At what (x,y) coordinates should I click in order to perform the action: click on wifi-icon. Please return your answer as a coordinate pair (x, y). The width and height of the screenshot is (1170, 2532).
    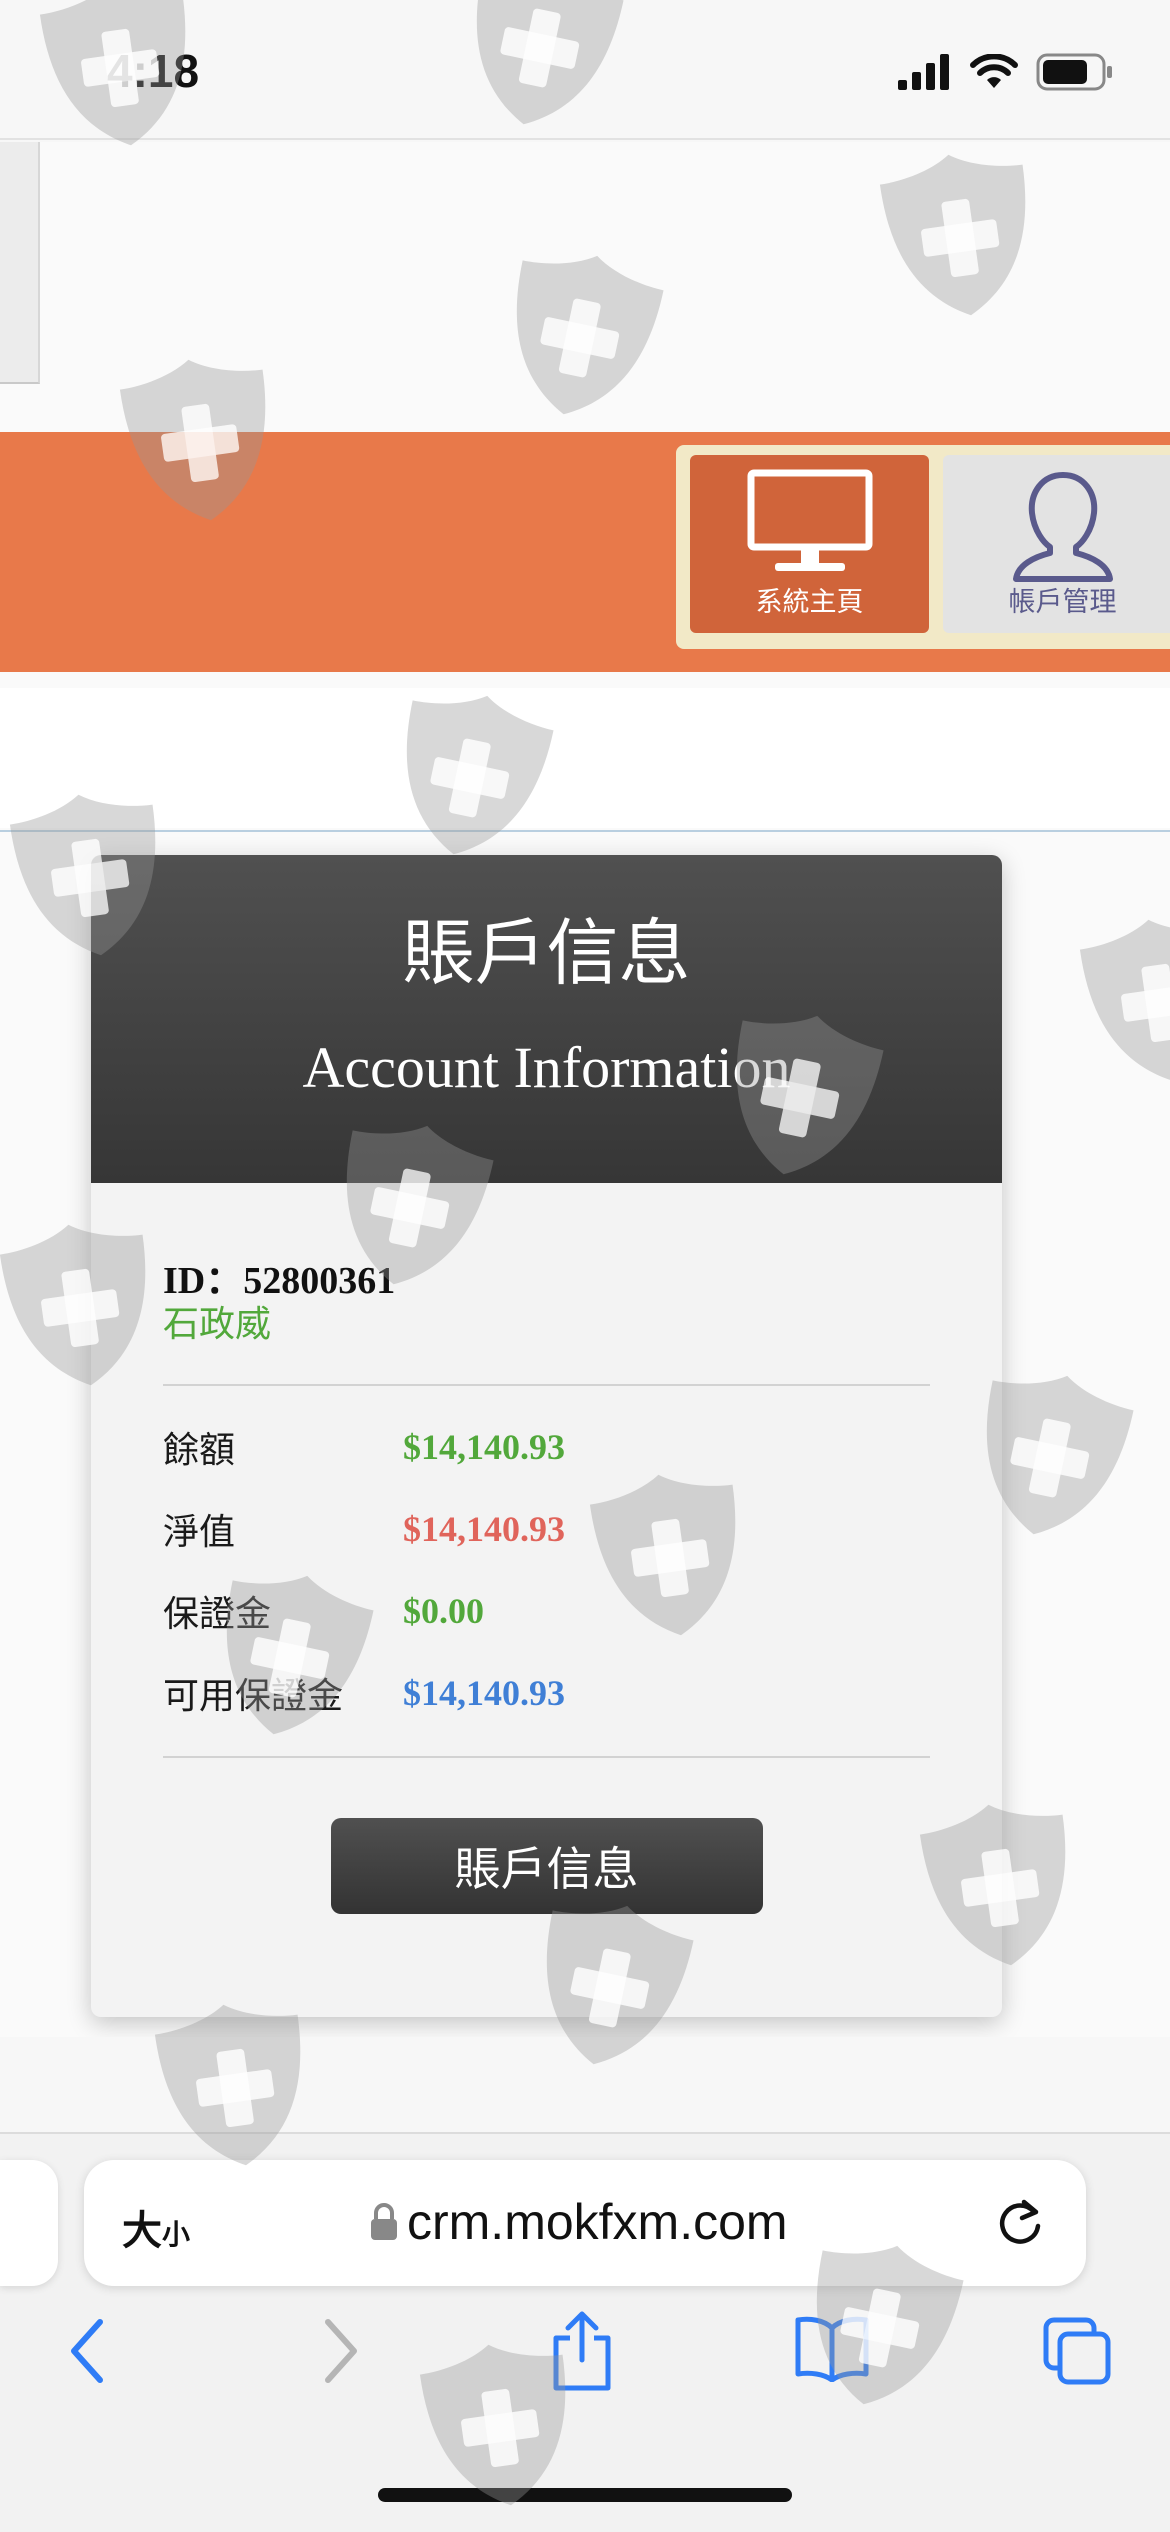
    Looking at the image, I should click on (994, 71).